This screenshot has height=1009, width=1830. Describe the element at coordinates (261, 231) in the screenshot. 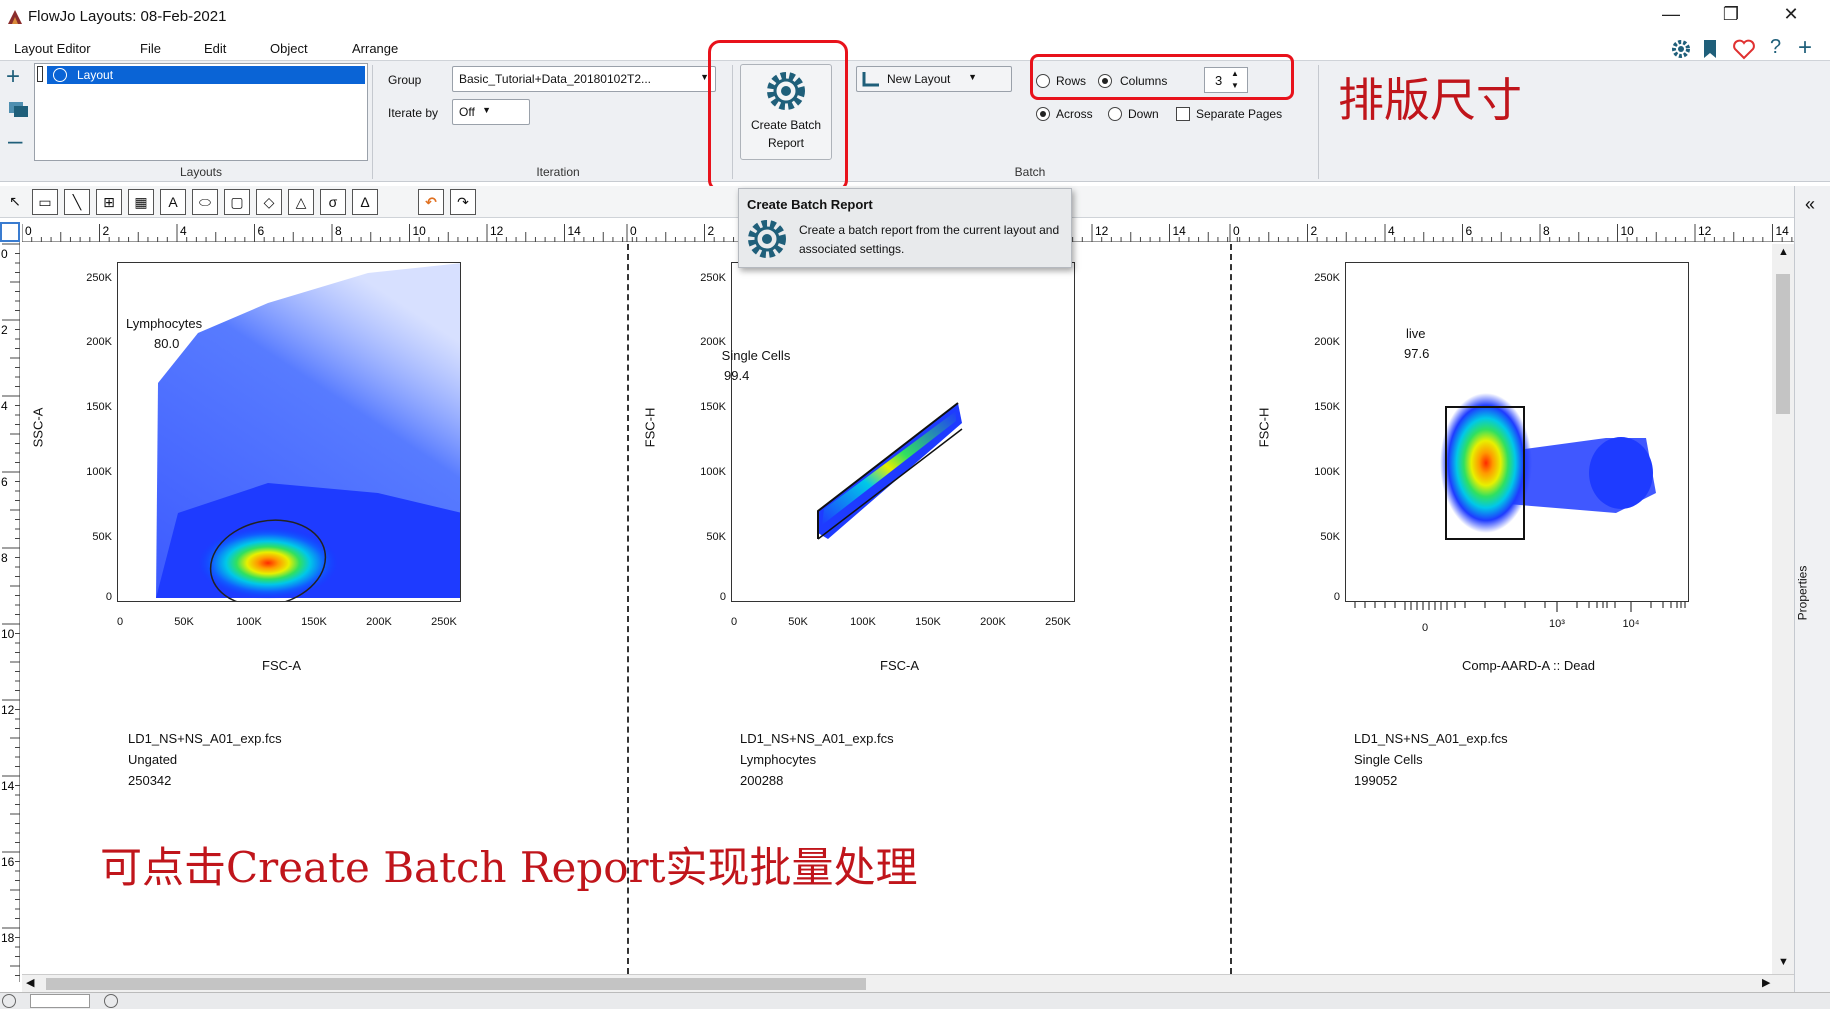

I see `ruler-label: 6` at that location.